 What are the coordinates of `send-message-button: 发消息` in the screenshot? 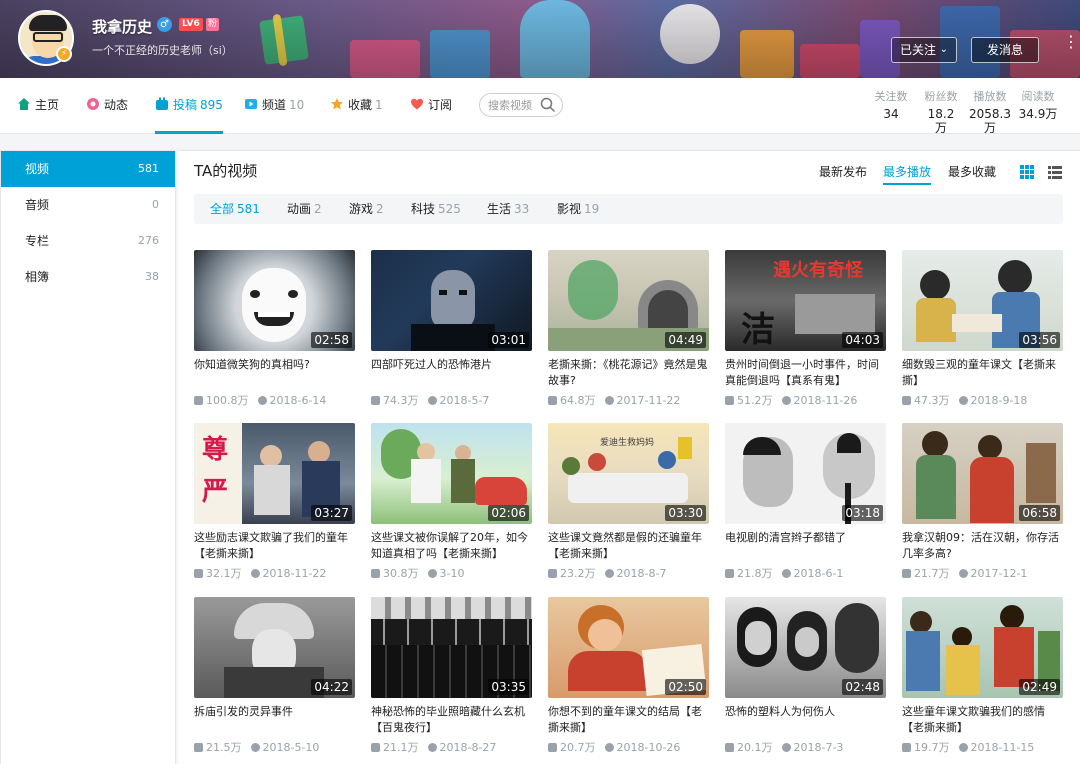 It's located at (1005, 50).